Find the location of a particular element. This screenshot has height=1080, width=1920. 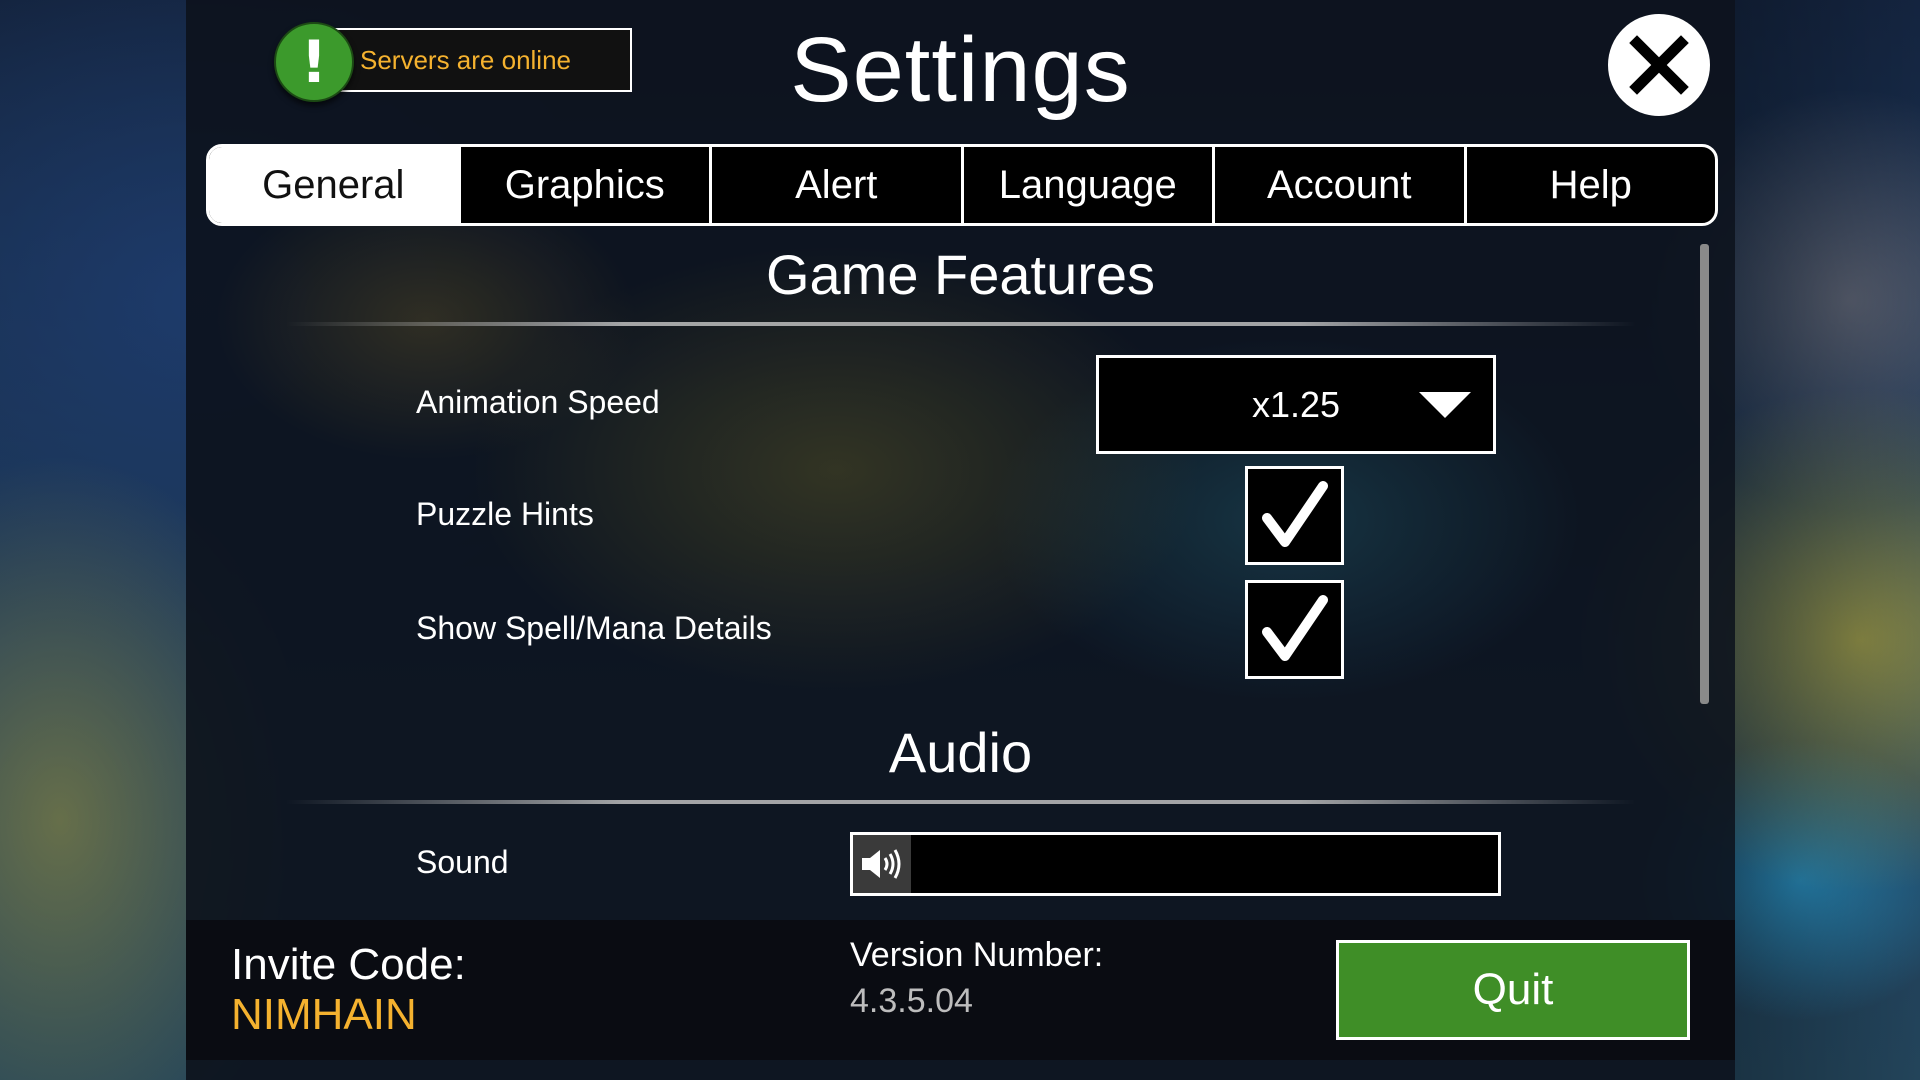

version-number-value: 4.3.5.04 is located at coordinates (911, 1001).